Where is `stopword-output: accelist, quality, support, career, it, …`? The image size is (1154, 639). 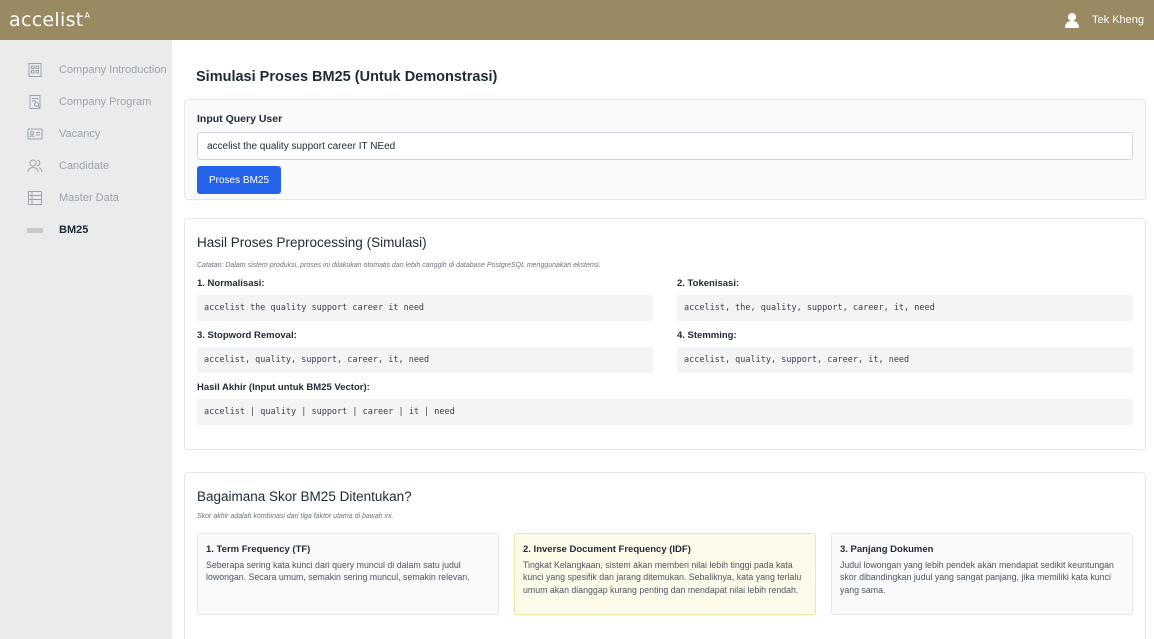
stopword-output: accelist, quality, support, career, it, … is located at coordinates (425, 360).